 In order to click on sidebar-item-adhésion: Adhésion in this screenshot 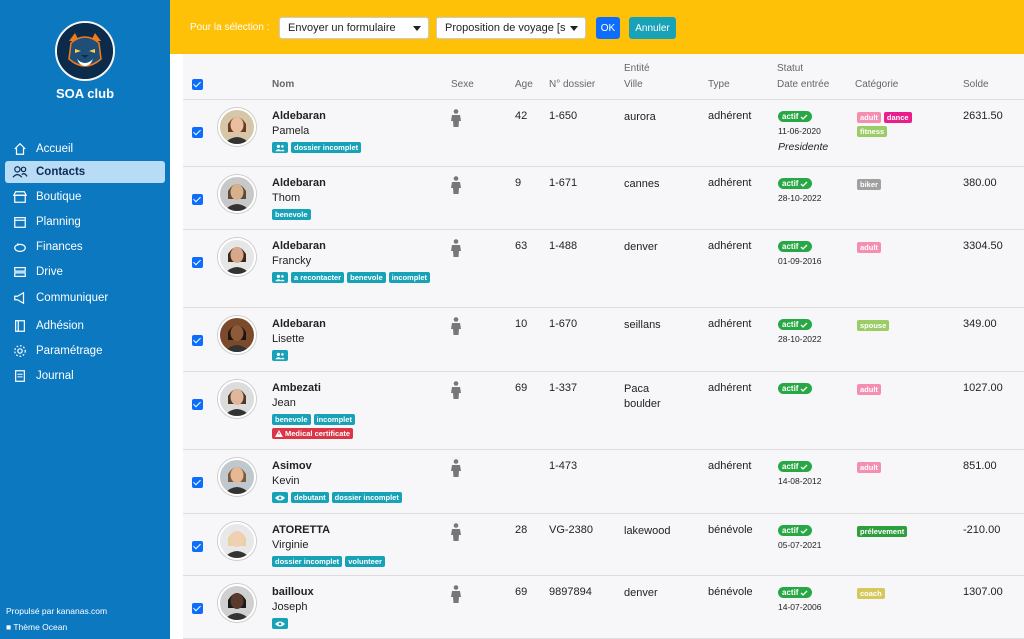, I will do `click(85, 326)`.